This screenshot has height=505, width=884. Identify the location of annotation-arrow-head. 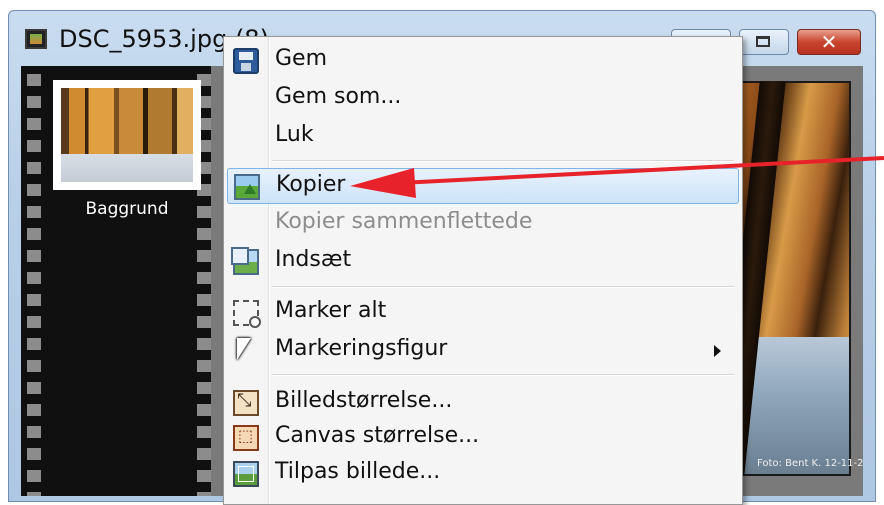
(383, 183).